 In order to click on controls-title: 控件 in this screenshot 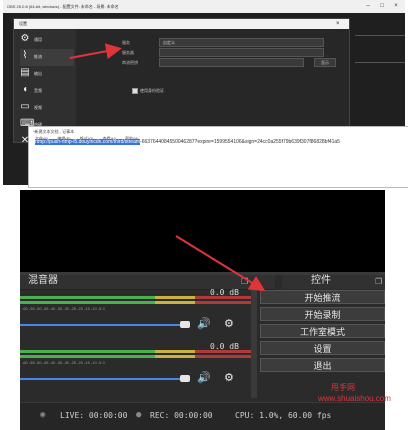, I will do `click(321, 280)`.